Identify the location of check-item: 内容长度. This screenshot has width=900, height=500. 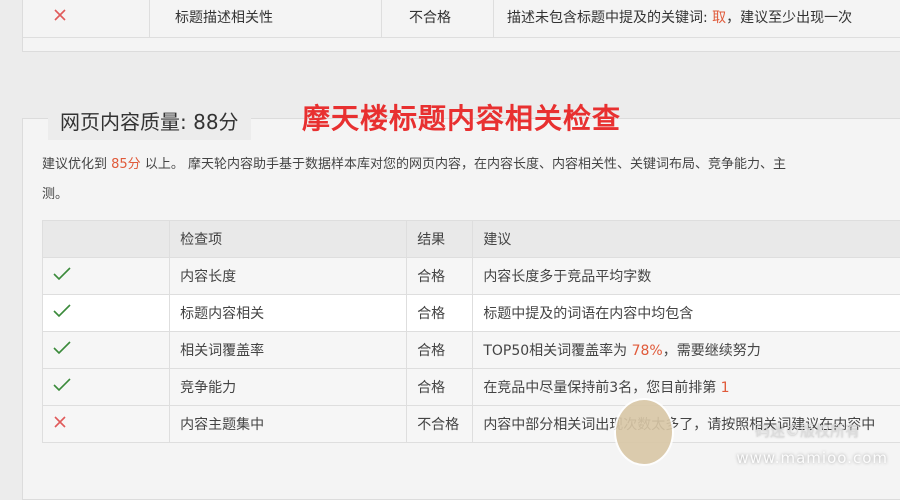
(288, 276).